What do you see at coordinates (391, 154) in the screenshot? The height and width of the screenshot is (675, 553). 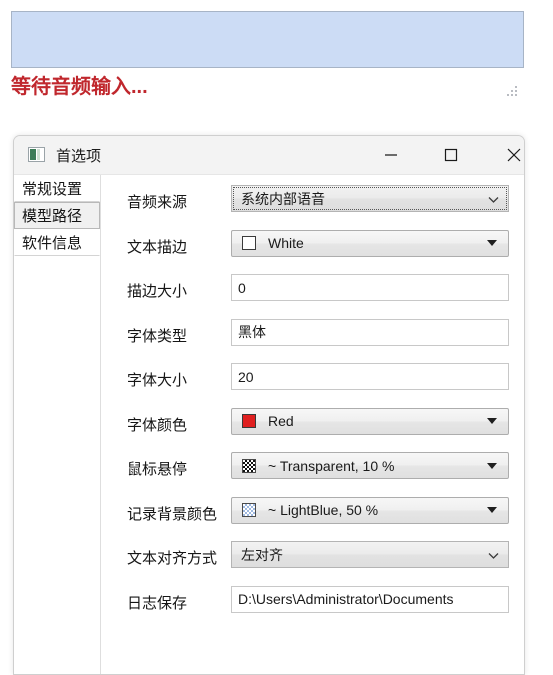 I see `minimize-button` at bounding box center [391, 154].